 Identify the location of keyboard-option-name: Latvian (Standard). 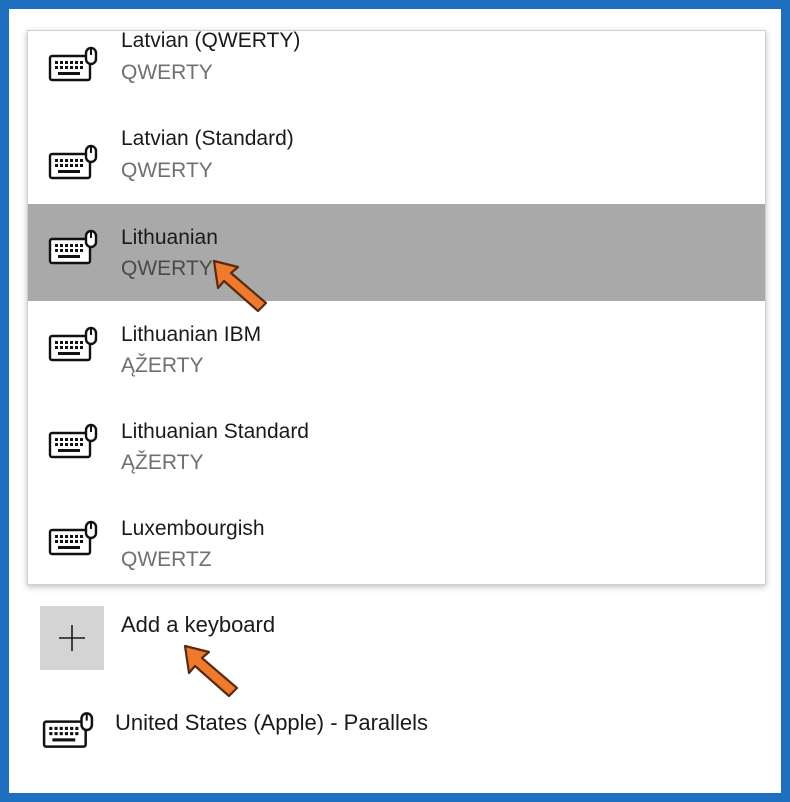
(207, 138).